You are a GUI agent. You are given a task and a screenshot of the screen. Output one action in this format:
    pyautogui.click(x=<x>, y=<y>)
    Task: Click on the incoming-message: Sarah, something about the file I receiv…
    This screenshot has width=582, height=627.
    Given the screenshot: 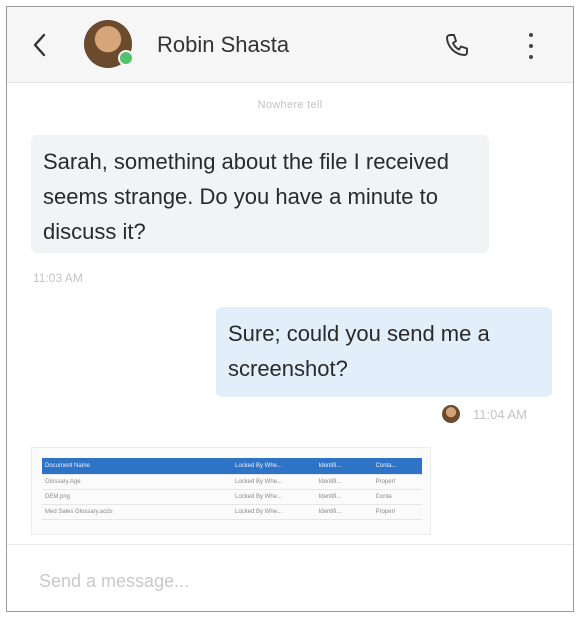 What is the action you would take?
    pyautogui.click(x=260, y=194)
    